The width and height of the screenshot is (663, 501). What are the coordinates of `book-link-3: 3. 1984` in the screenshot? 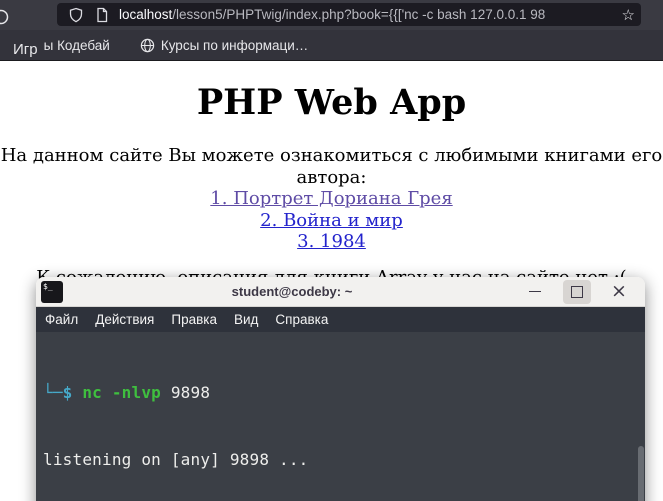 It's located at (331, 242).